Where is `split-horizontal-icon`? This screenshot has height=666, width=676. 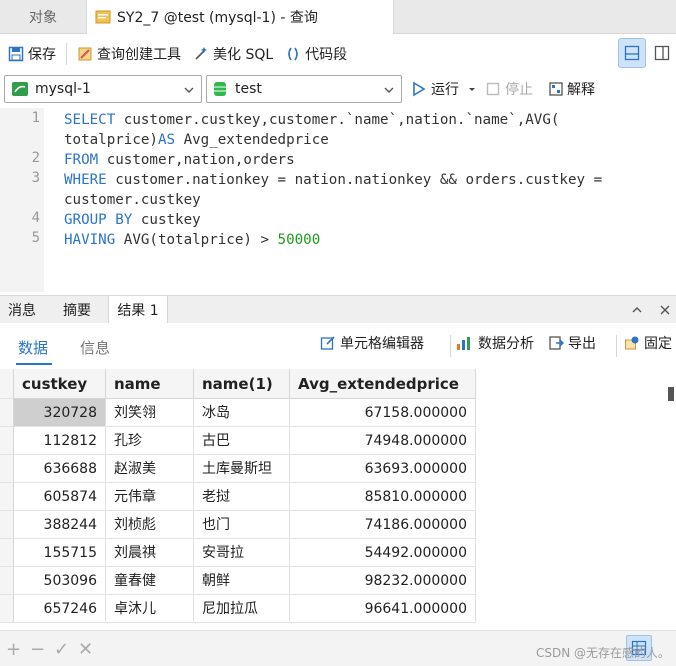
split-horizontal-icon is located at coordinates (632, 53).